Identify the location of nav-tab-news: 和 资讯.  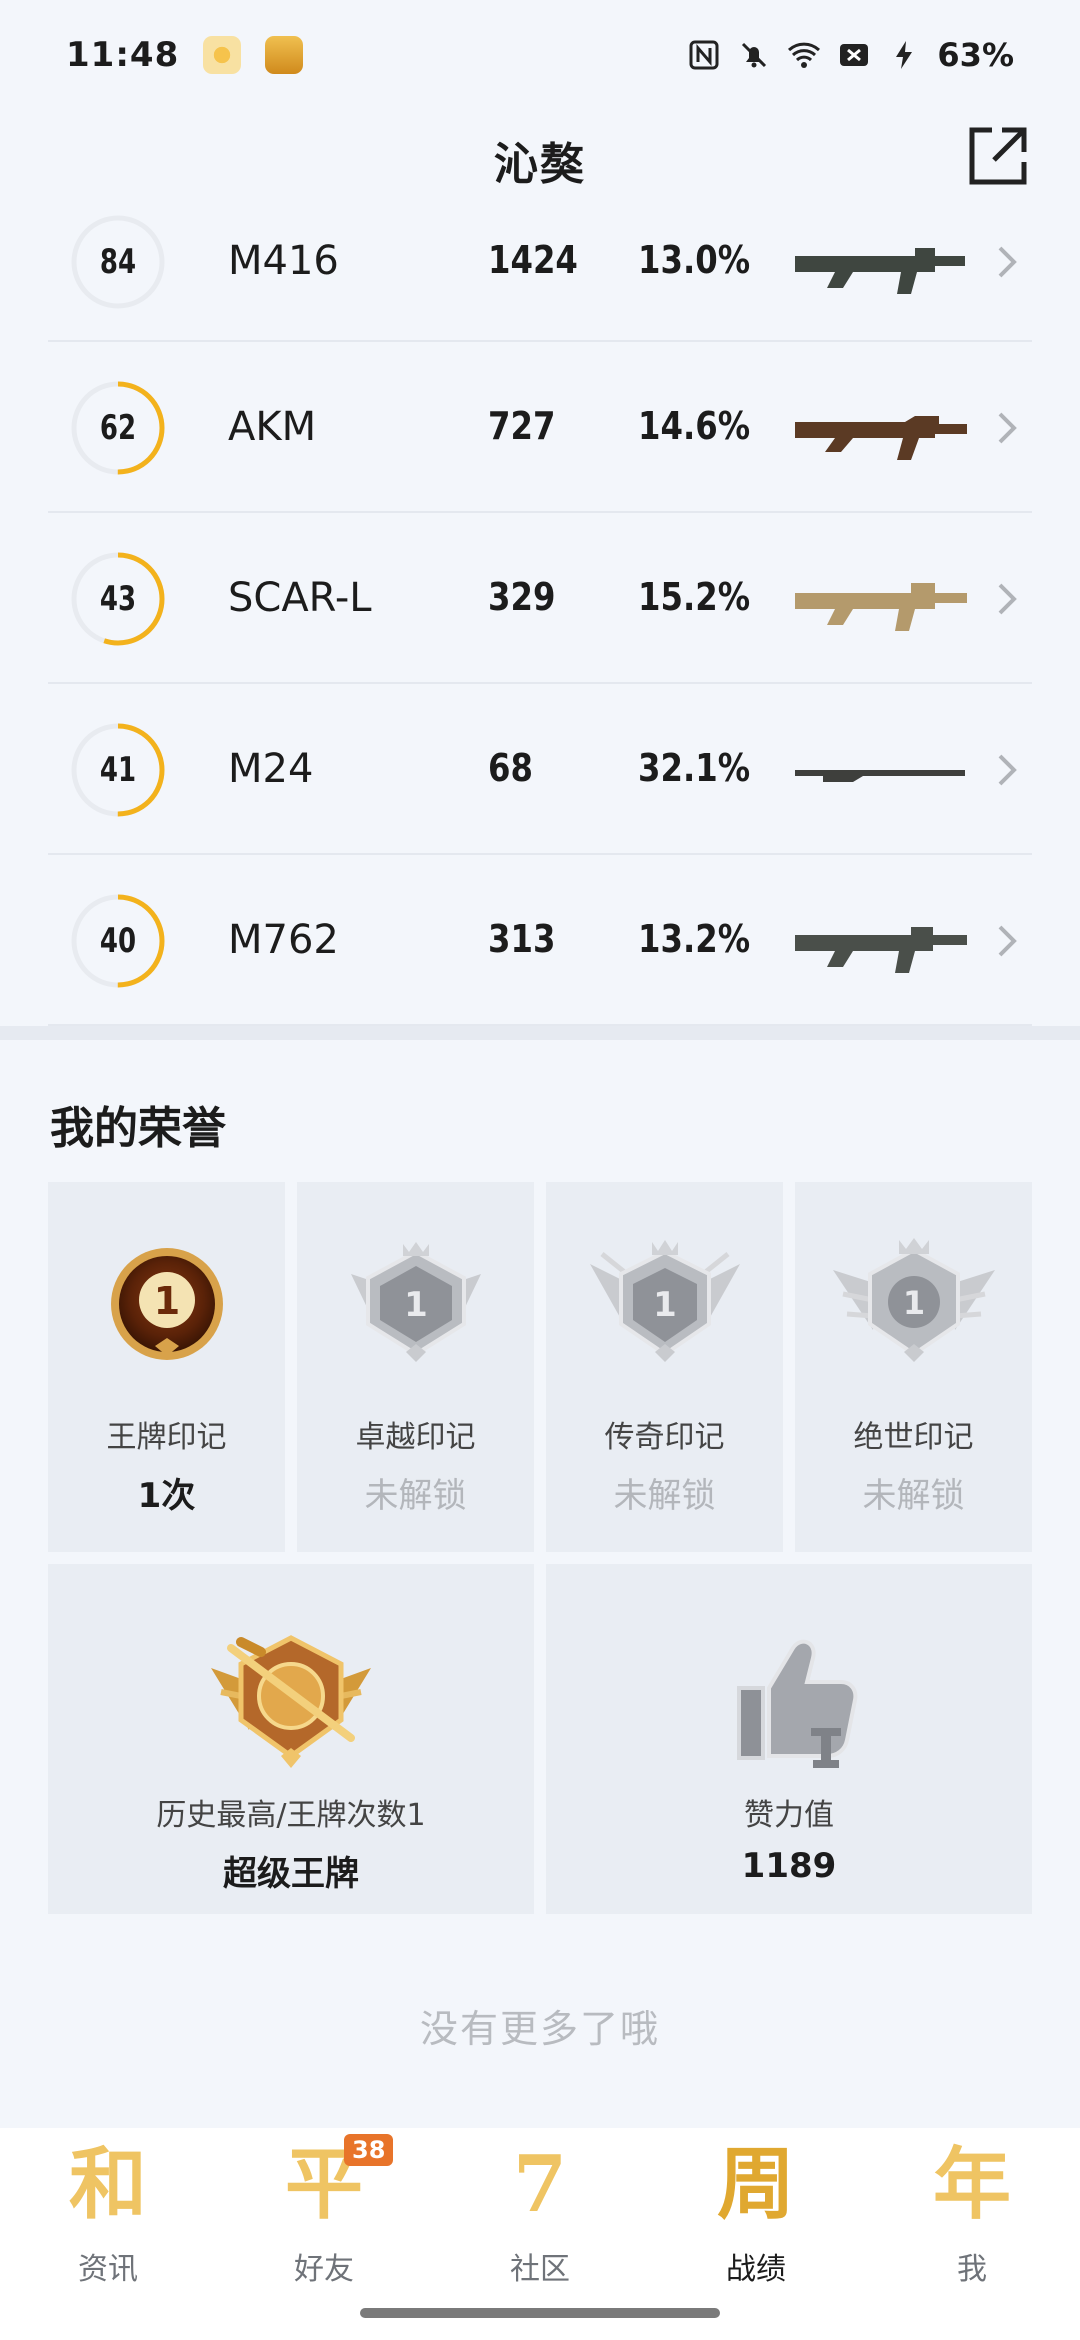
(108, 2234).